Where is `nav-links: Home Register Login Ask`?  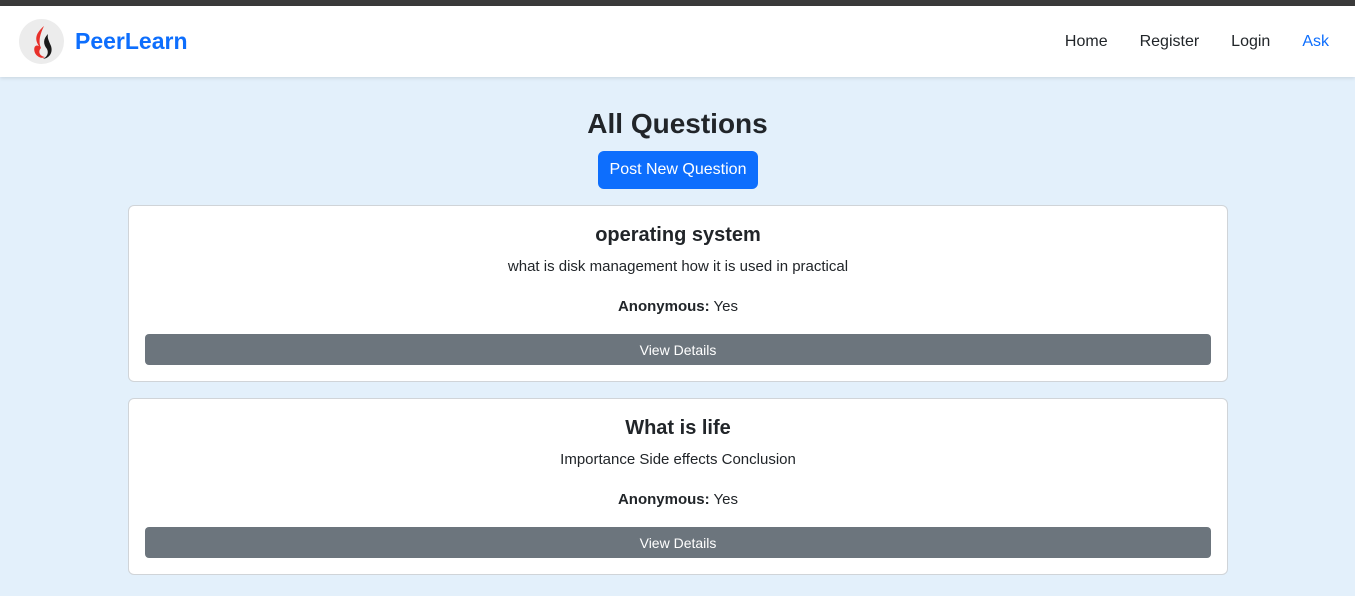
nav-links: Home Register Login Ask is located at coordinates (1181, 41).